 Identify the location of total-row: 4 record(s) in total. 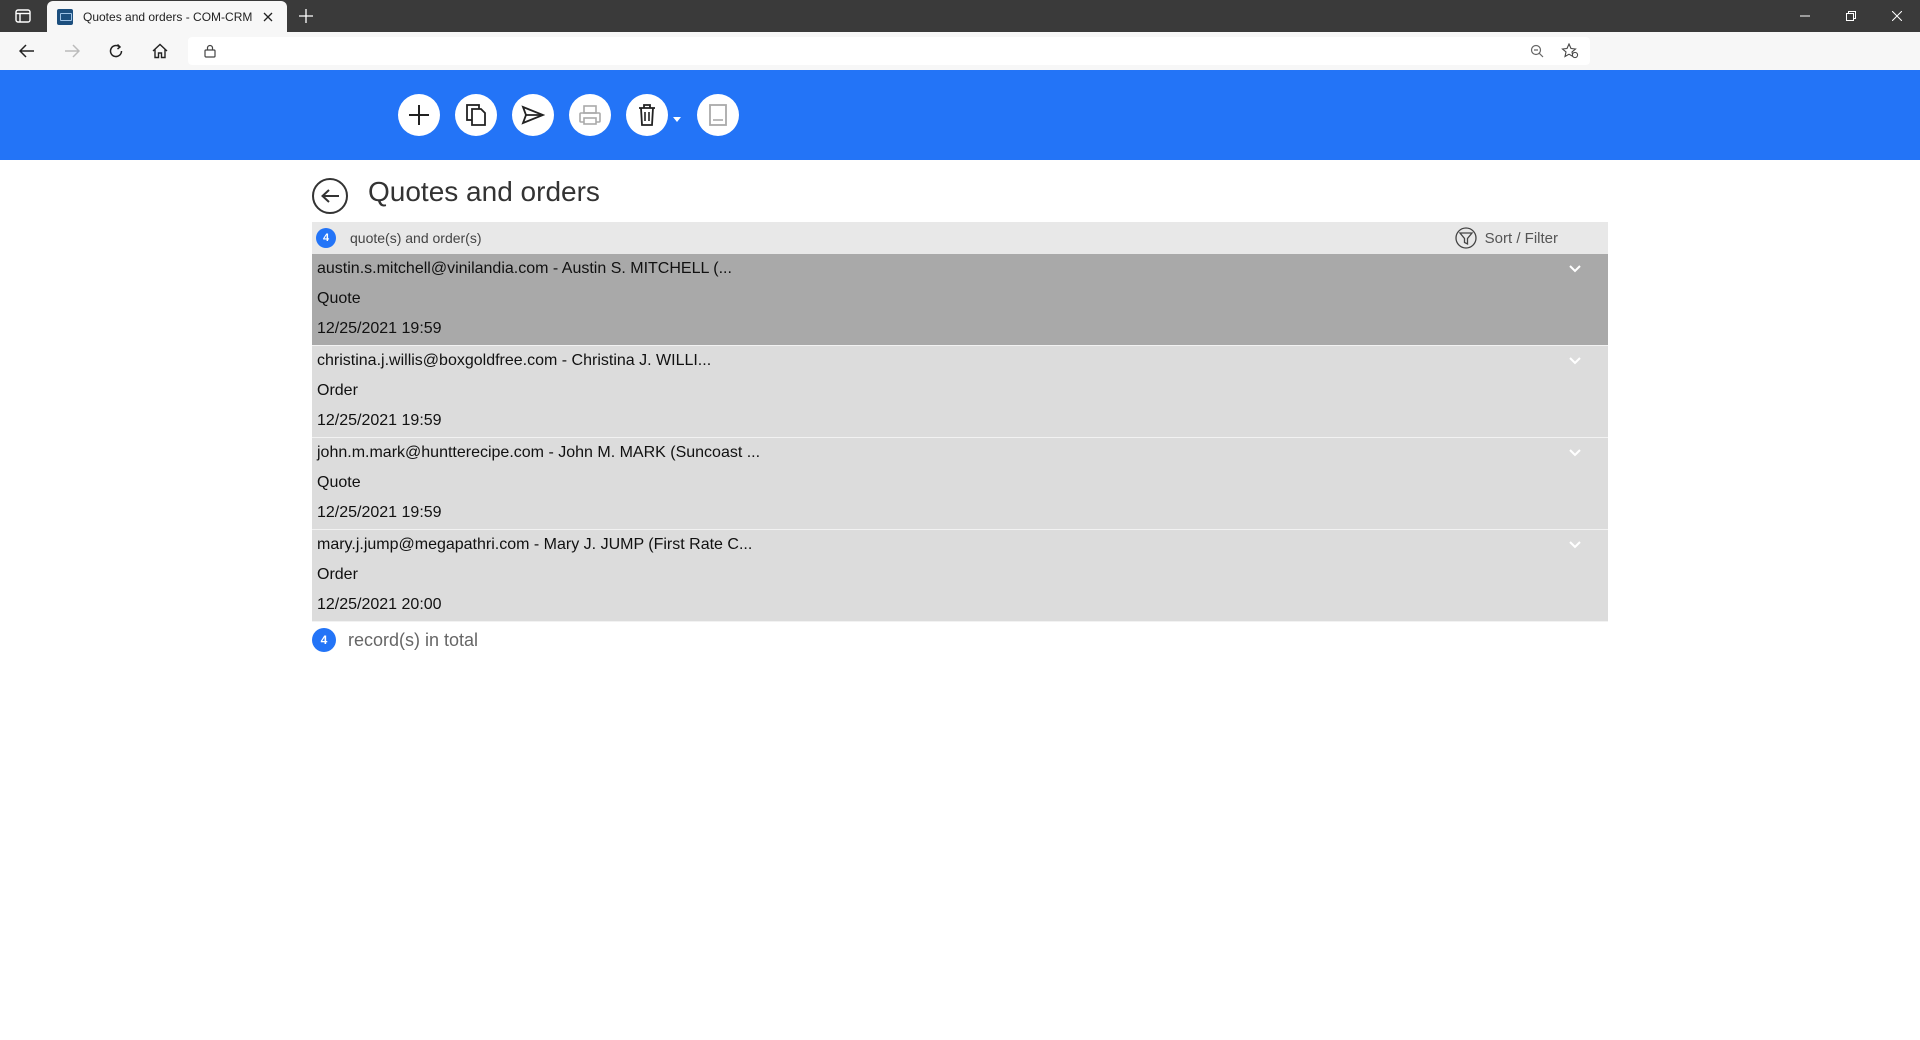
(960, 640).